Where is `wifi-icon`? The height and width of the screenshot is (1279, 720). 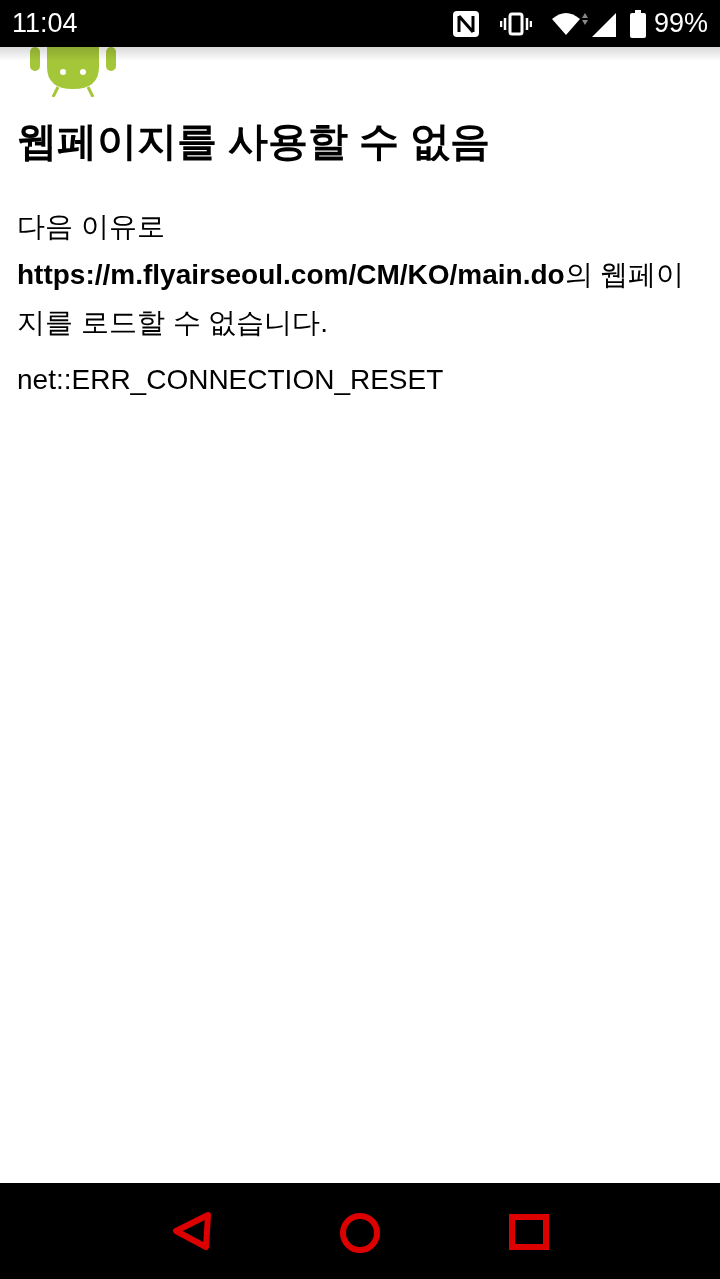 wifi-icon is located at coordinates (570, 23).